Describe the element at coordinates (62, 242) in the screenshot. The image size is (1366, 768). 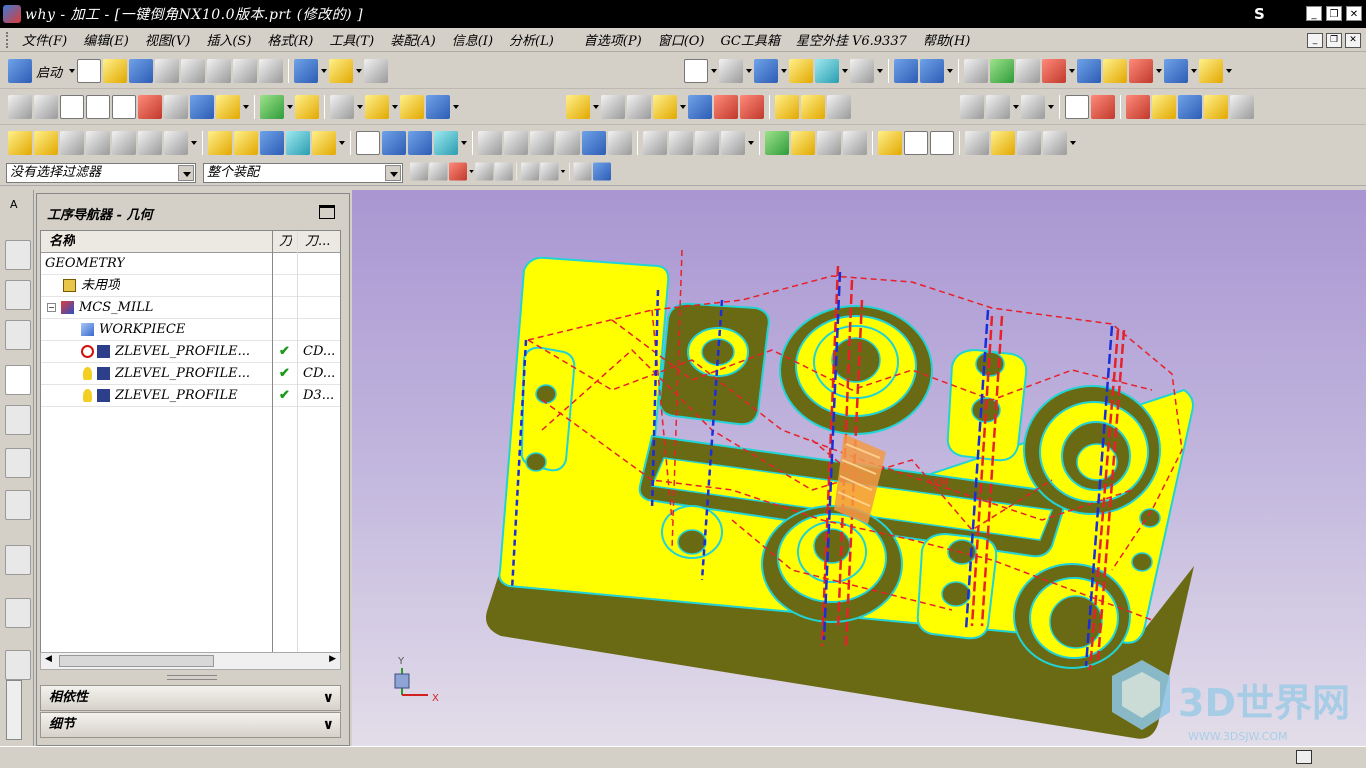
I see `column-name-header: 名称` at that location.